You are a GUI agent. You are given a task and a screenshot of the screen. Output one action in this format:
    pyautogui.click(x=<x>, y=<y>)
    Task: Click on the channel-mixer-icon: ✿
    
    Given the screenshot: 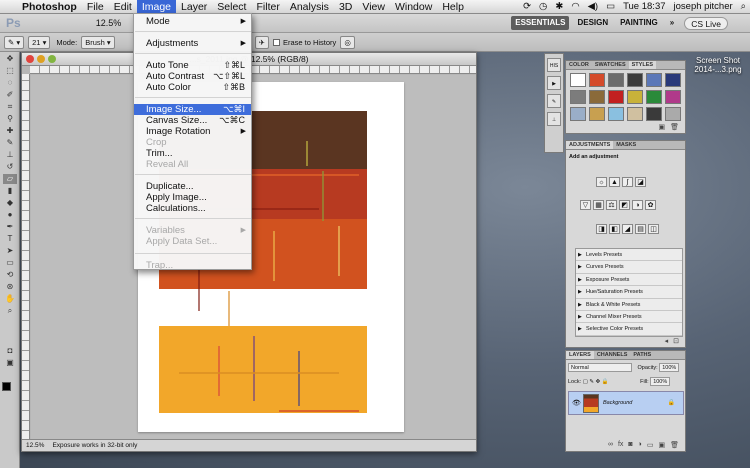 What is the action you would take?
    pyautogui.click(x=650, y=205)
    